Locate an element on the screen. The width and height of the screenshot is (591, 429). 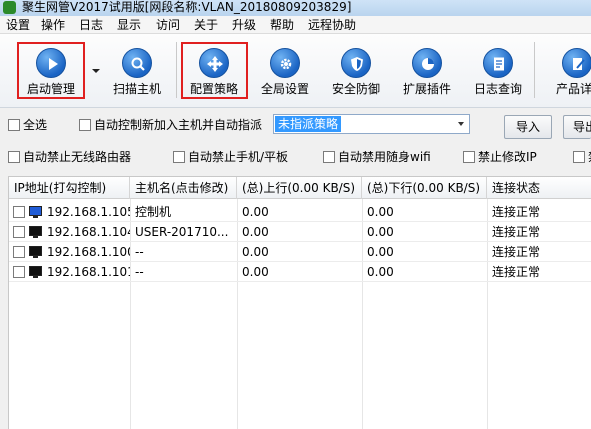
shield-icon is located at coordinates (356, 63).